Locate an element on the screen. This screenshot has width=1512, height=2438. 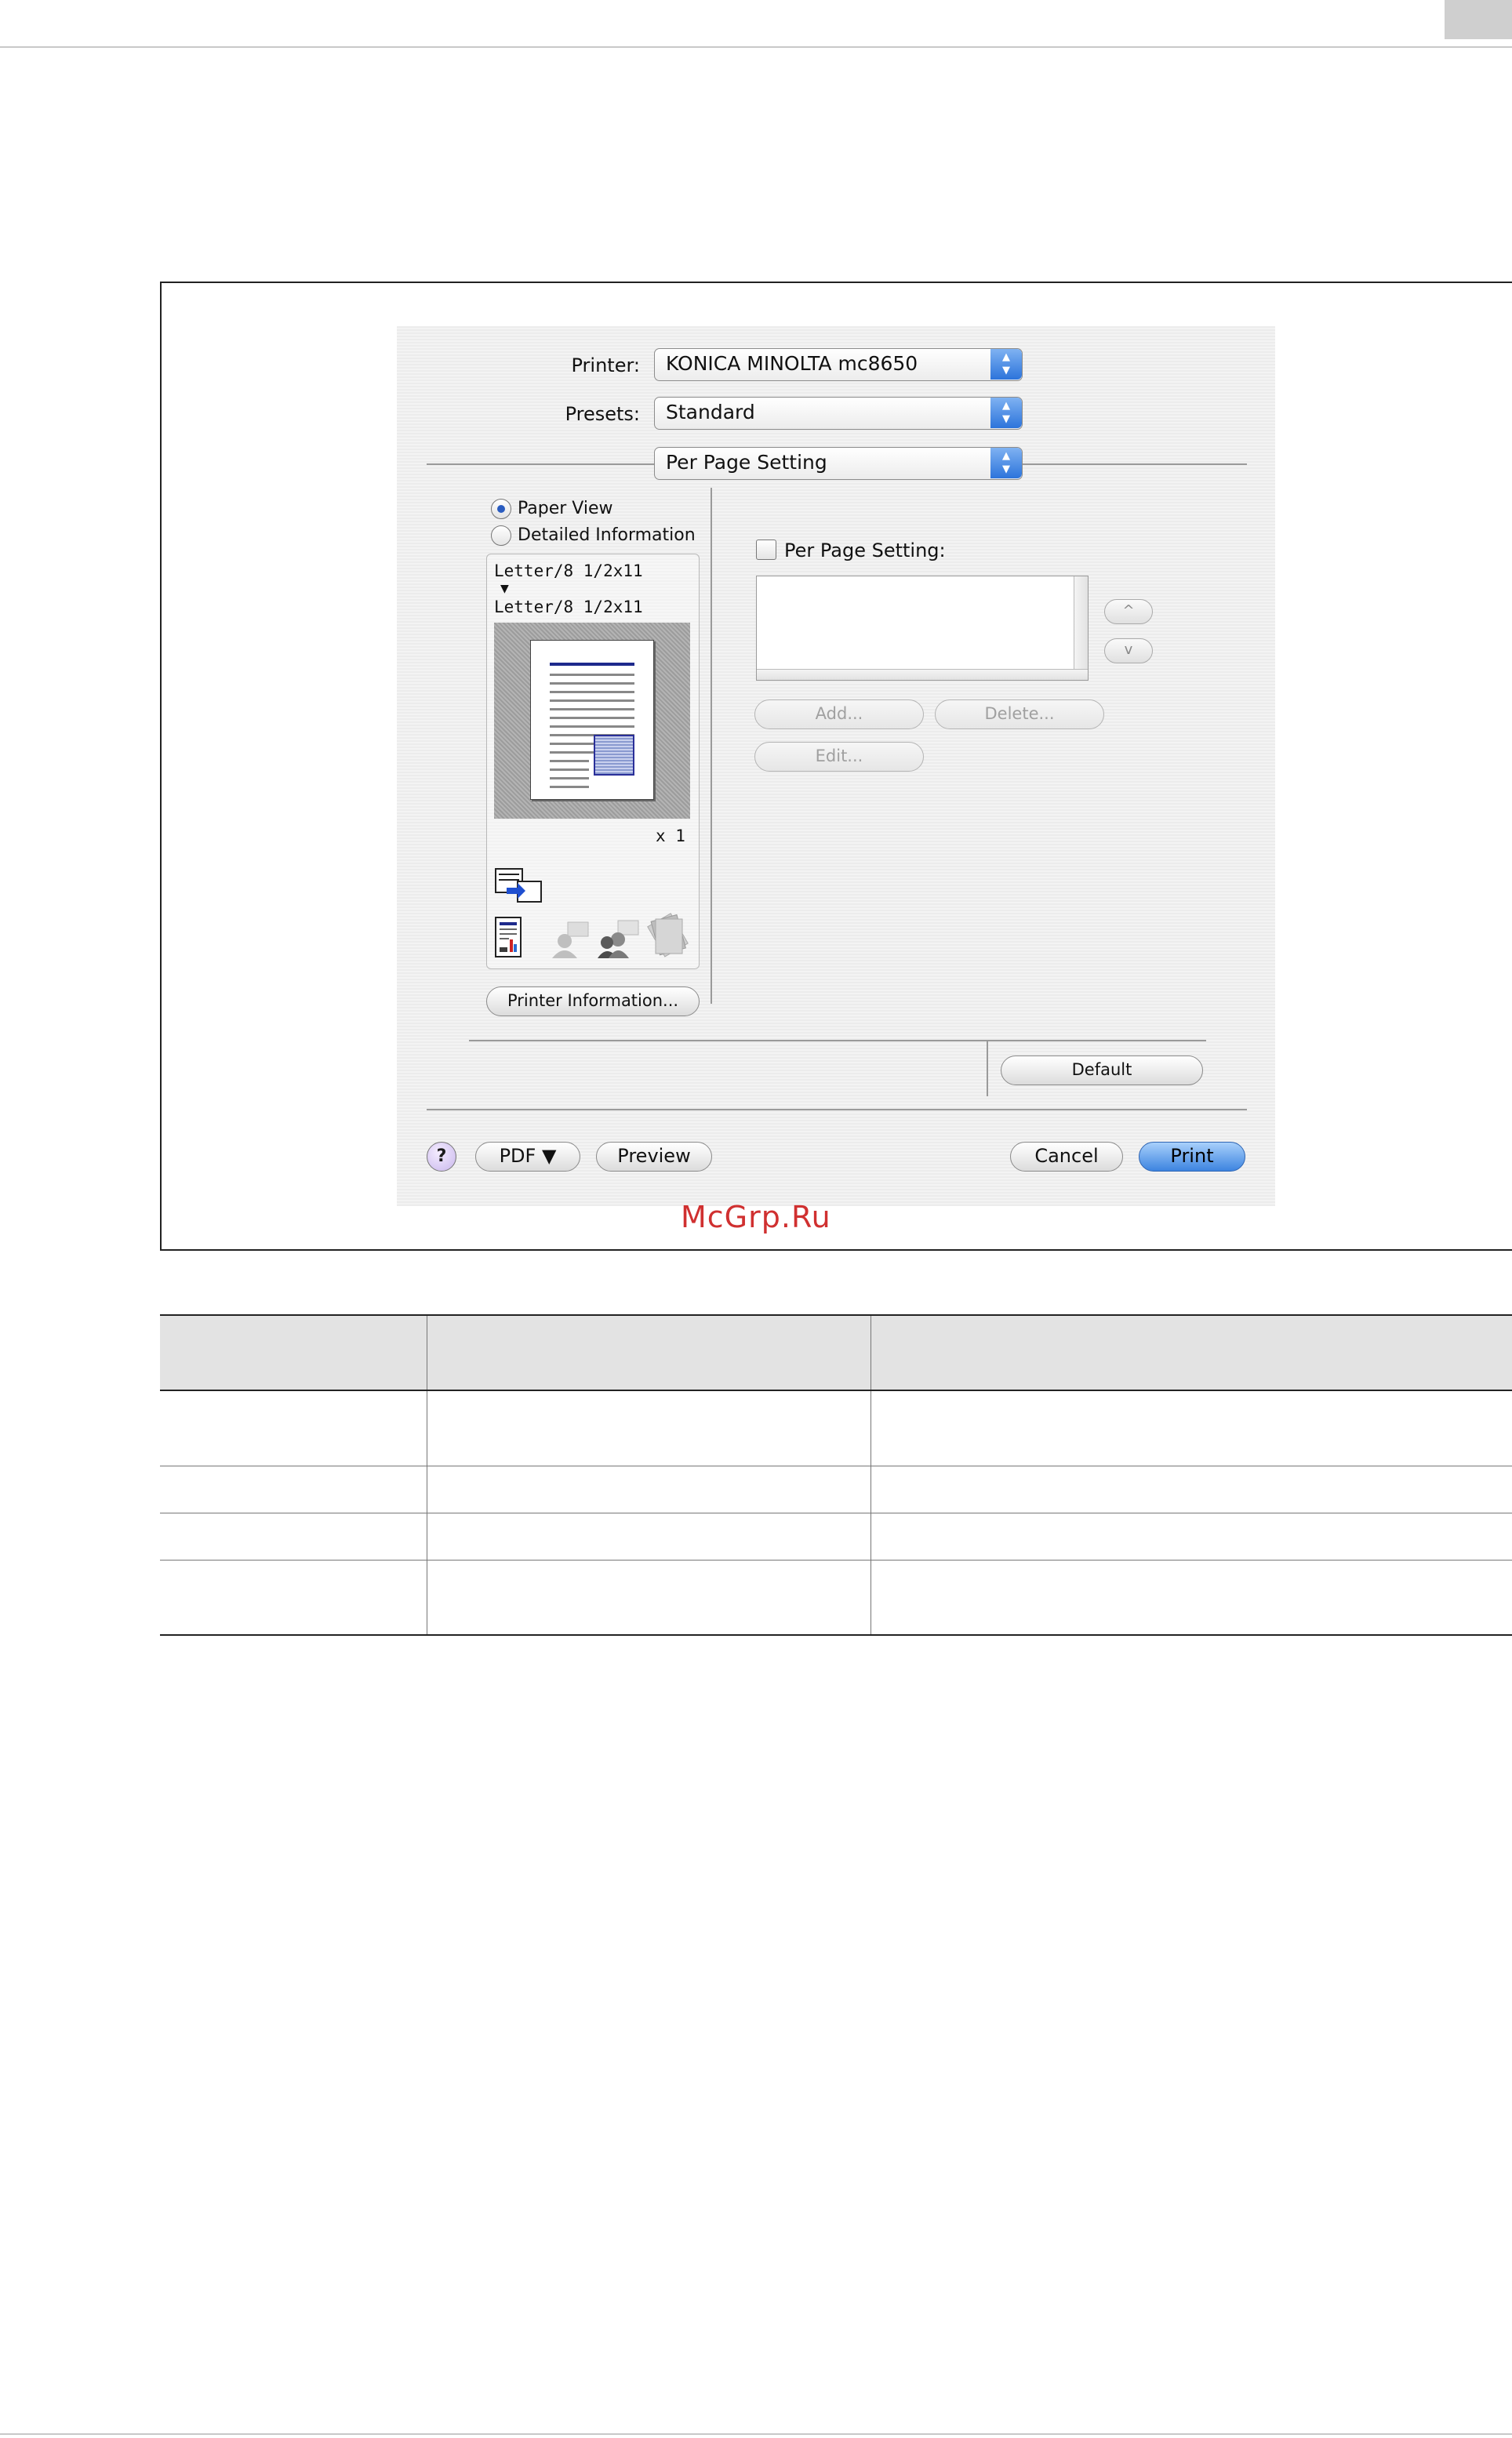
radio-paper-view is located at coordinates (501, 509).